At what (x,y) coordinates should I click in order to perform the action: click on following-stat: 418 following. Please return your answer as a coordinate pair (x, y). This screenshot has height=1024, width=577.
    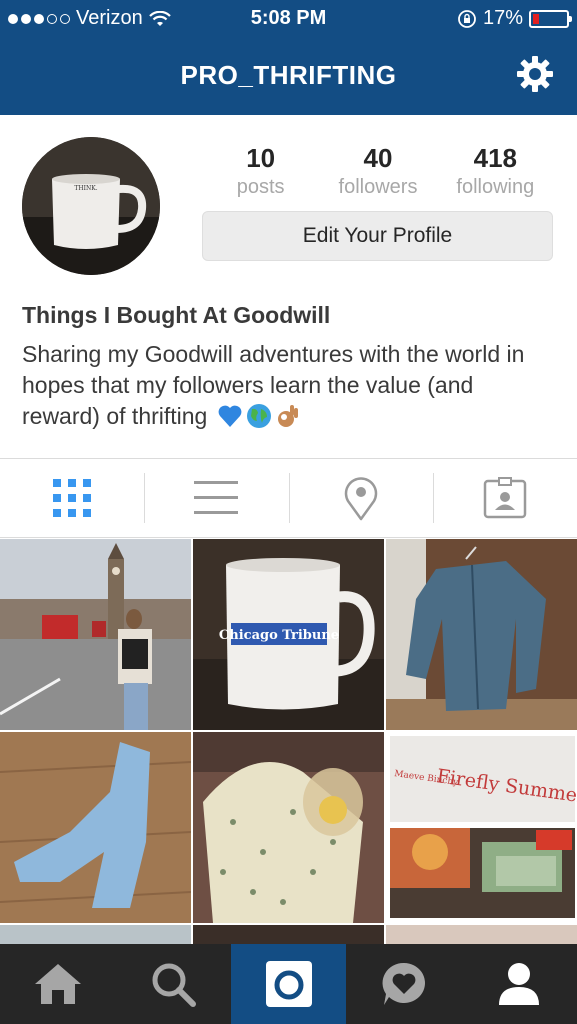
    Looking at the image, I should click on (495, 171).